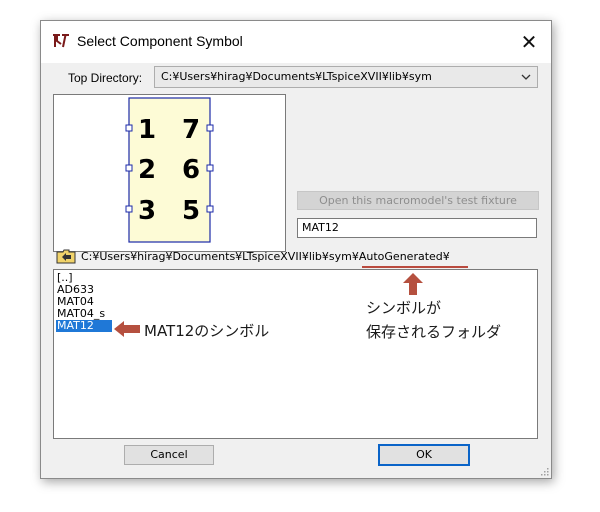  I want to click on symbol-annotation: MAT12のシンボル, so click(207, 331).